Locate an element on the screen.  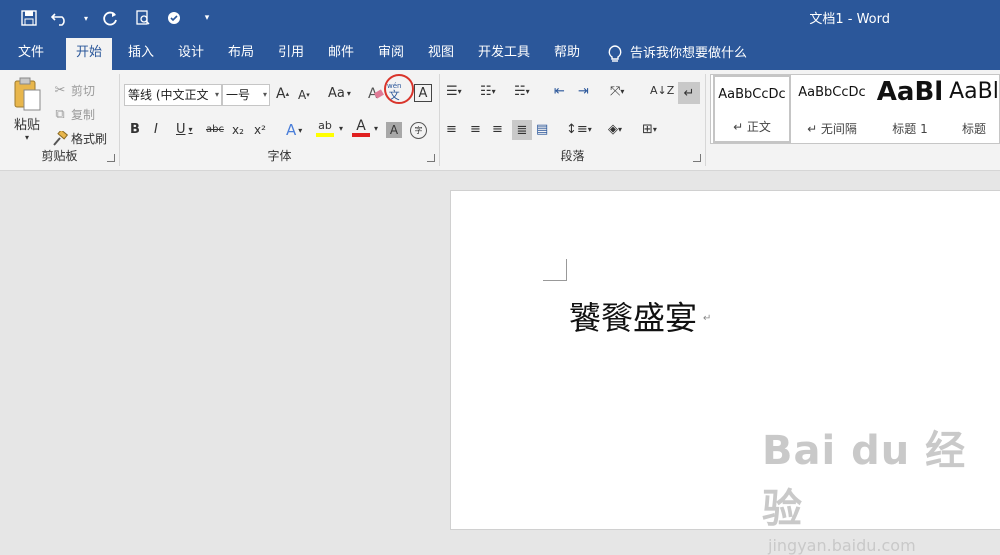
document-text: 饕餮盛宴 is located at coordinates (633, 316).